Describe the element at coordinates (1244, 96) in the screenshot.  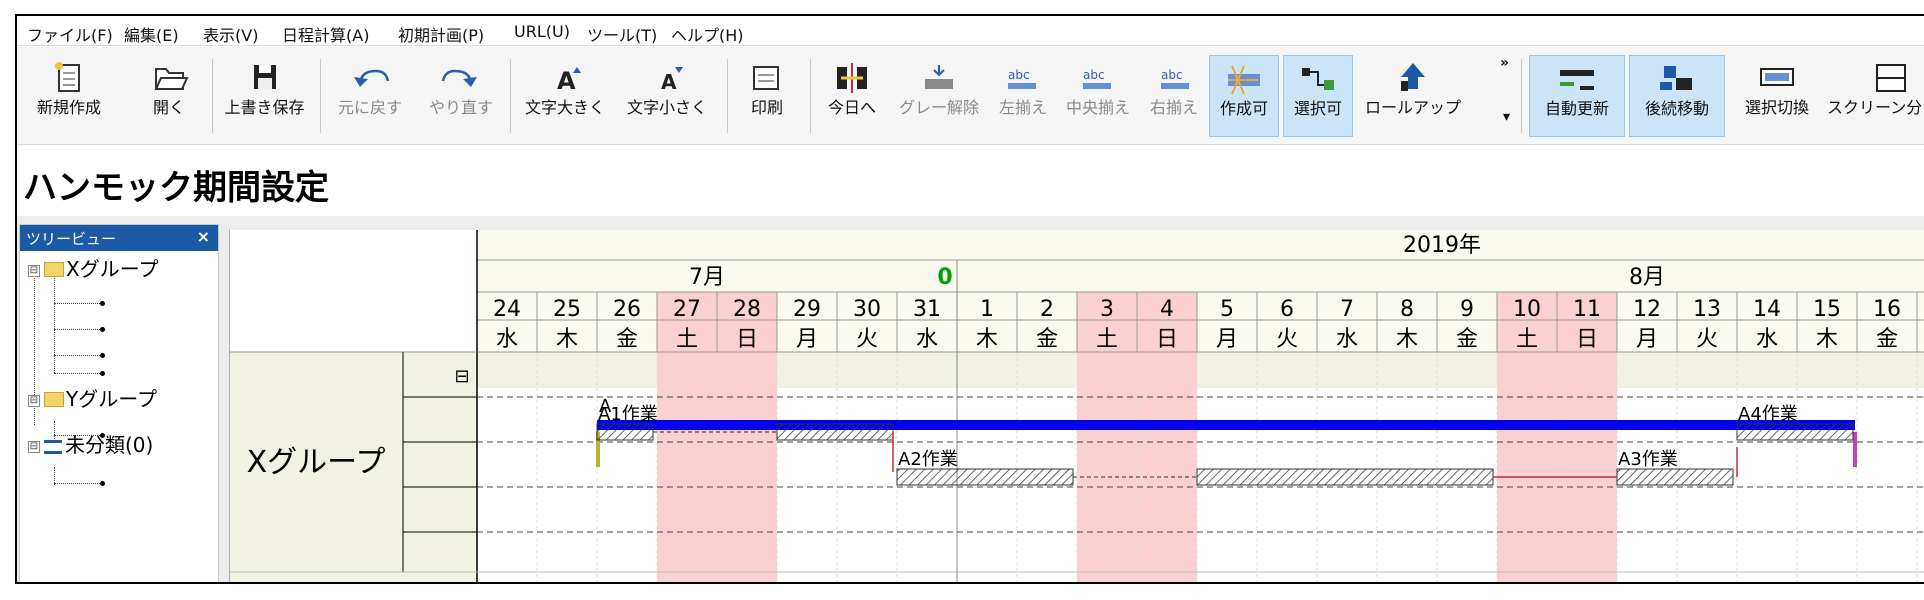
I see `creatable-toggle: 作成可` at that location.